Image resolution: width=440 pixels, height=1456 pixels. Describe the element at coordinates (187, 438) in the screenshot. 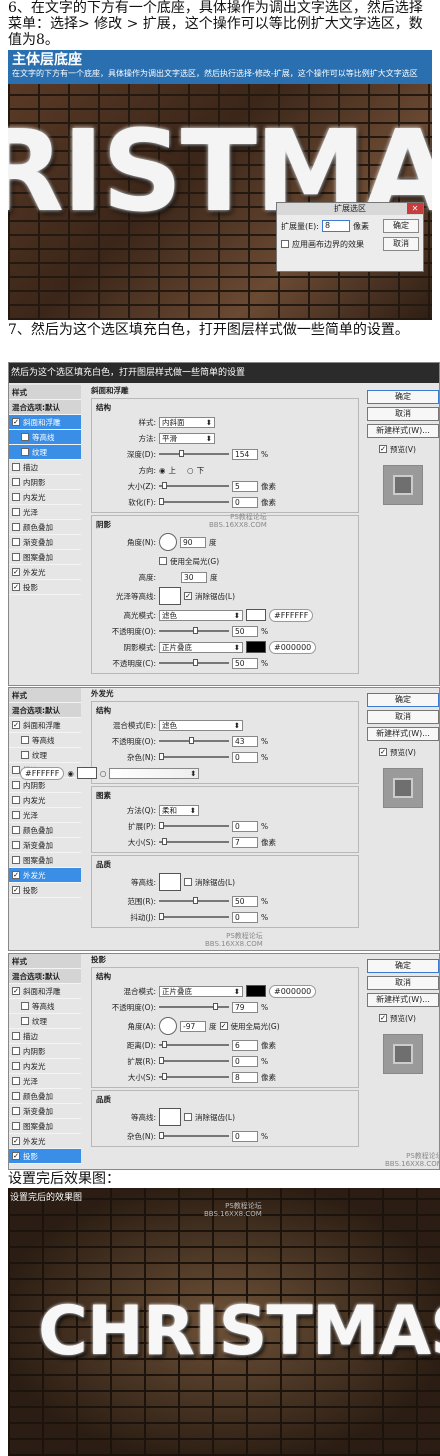

I see `method-select: 平滑 ⬍` at that location.